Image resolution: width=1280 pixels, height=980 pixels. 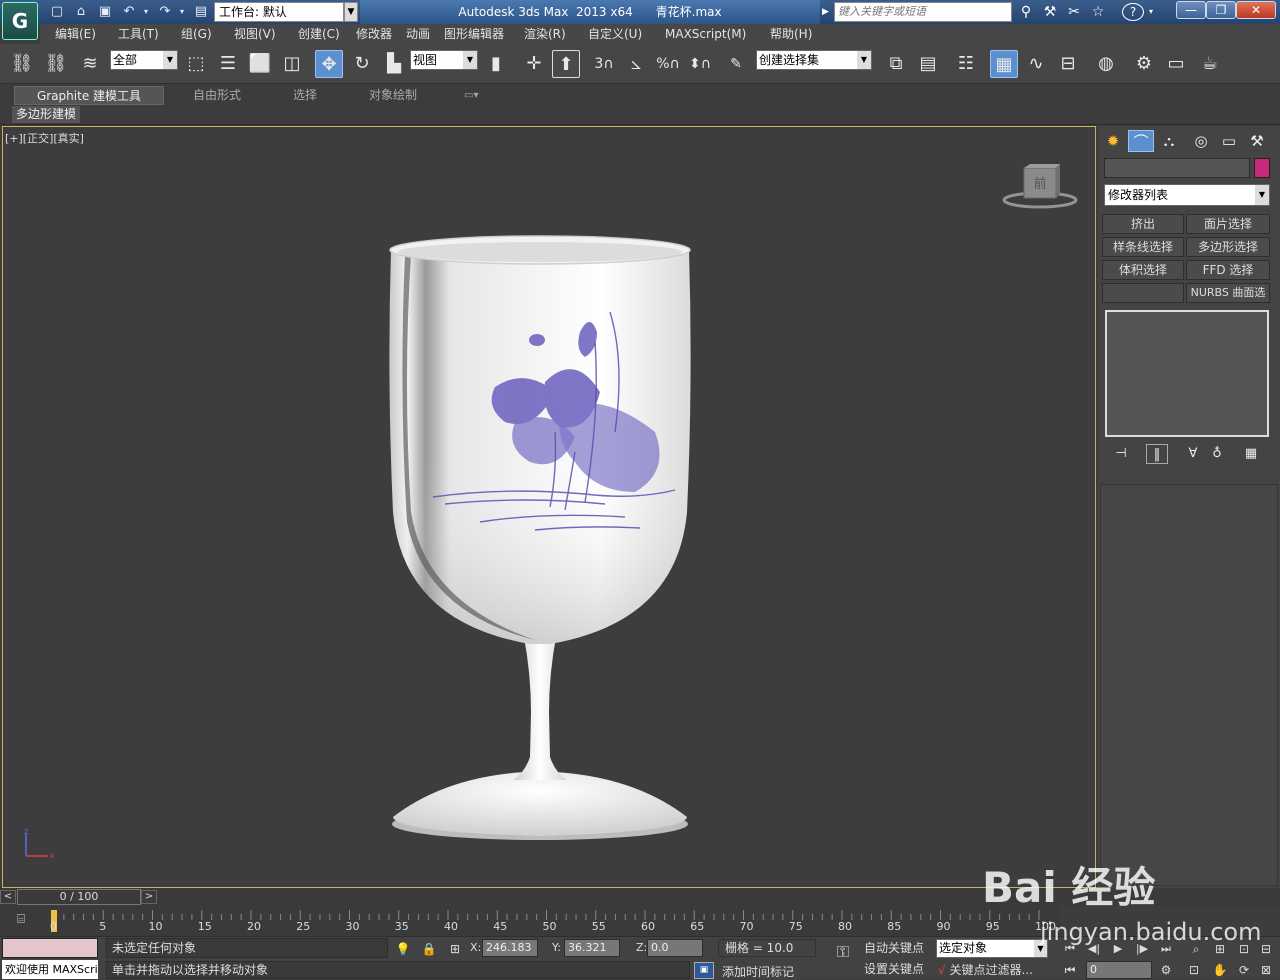 What do you see at coordinates (827, 12) in the screenshot?
I see `search-expand-icon: ▶` at bounding box center [827, 12].